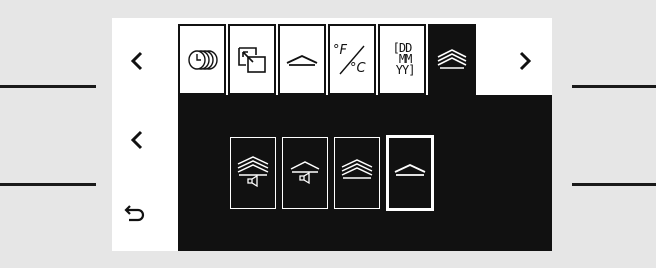 This screenshot has height=268, width=656. I want to click on option-roof, so click(410, 173).